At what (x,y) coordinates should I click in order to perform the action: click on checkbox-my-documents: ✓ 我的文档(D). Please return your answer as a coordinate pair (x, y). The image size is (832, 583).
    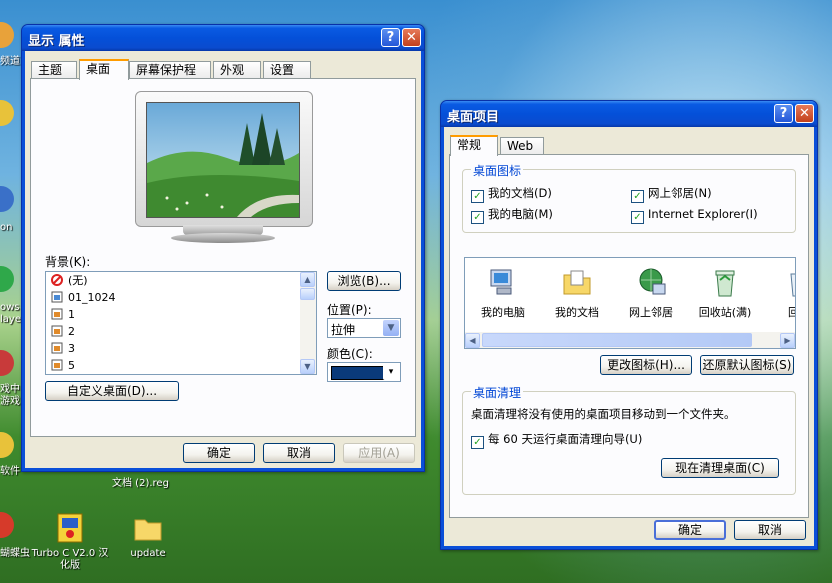
    Looking at the image, I should click on (511, 194).